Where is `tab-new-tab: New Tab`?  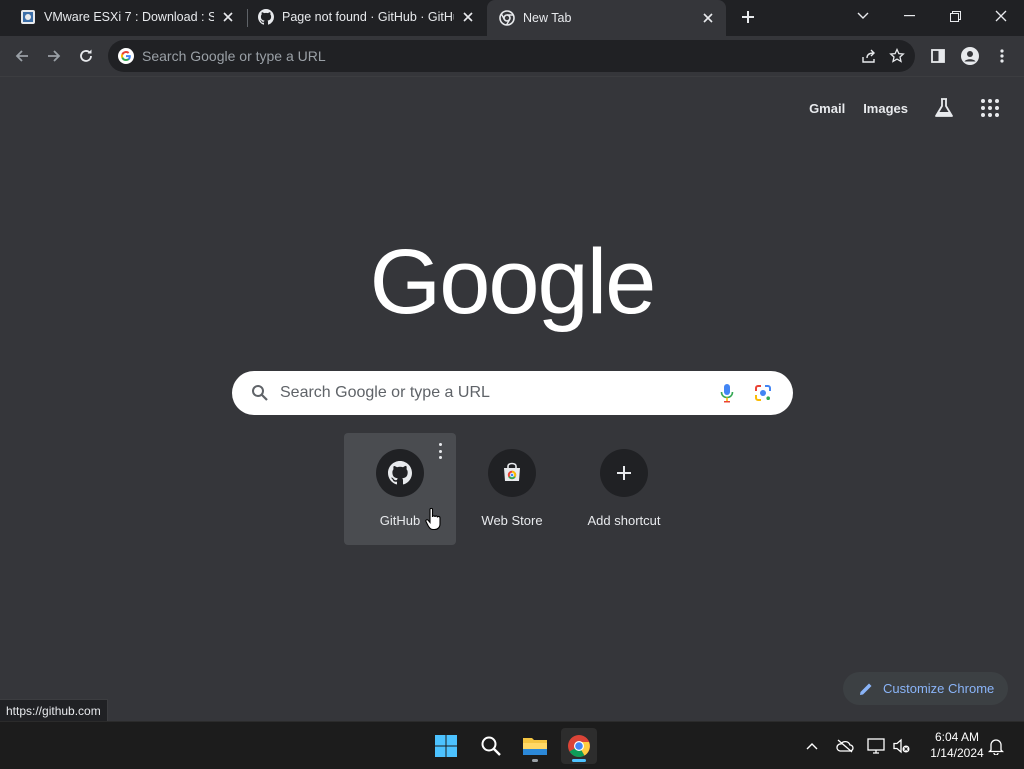 tab-new-tab: New Tab is located at coordinates (606, 18).